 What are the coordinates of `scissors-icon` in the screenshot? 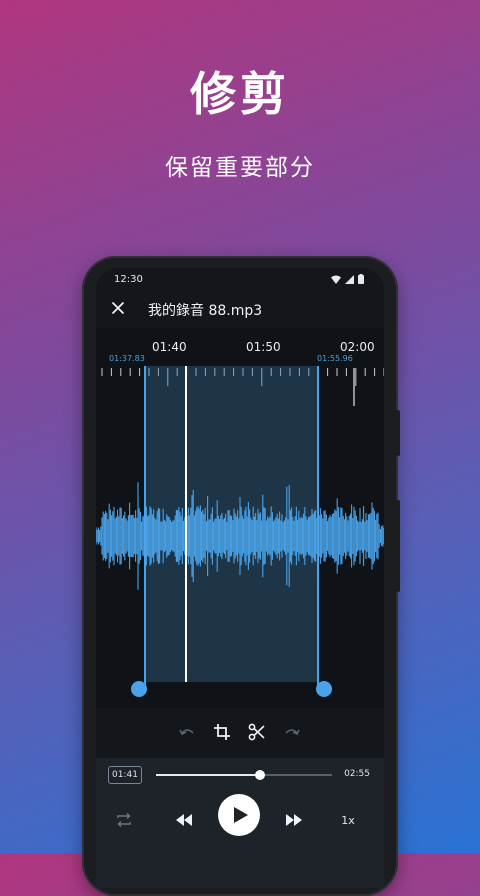 It's located at (256, 732).